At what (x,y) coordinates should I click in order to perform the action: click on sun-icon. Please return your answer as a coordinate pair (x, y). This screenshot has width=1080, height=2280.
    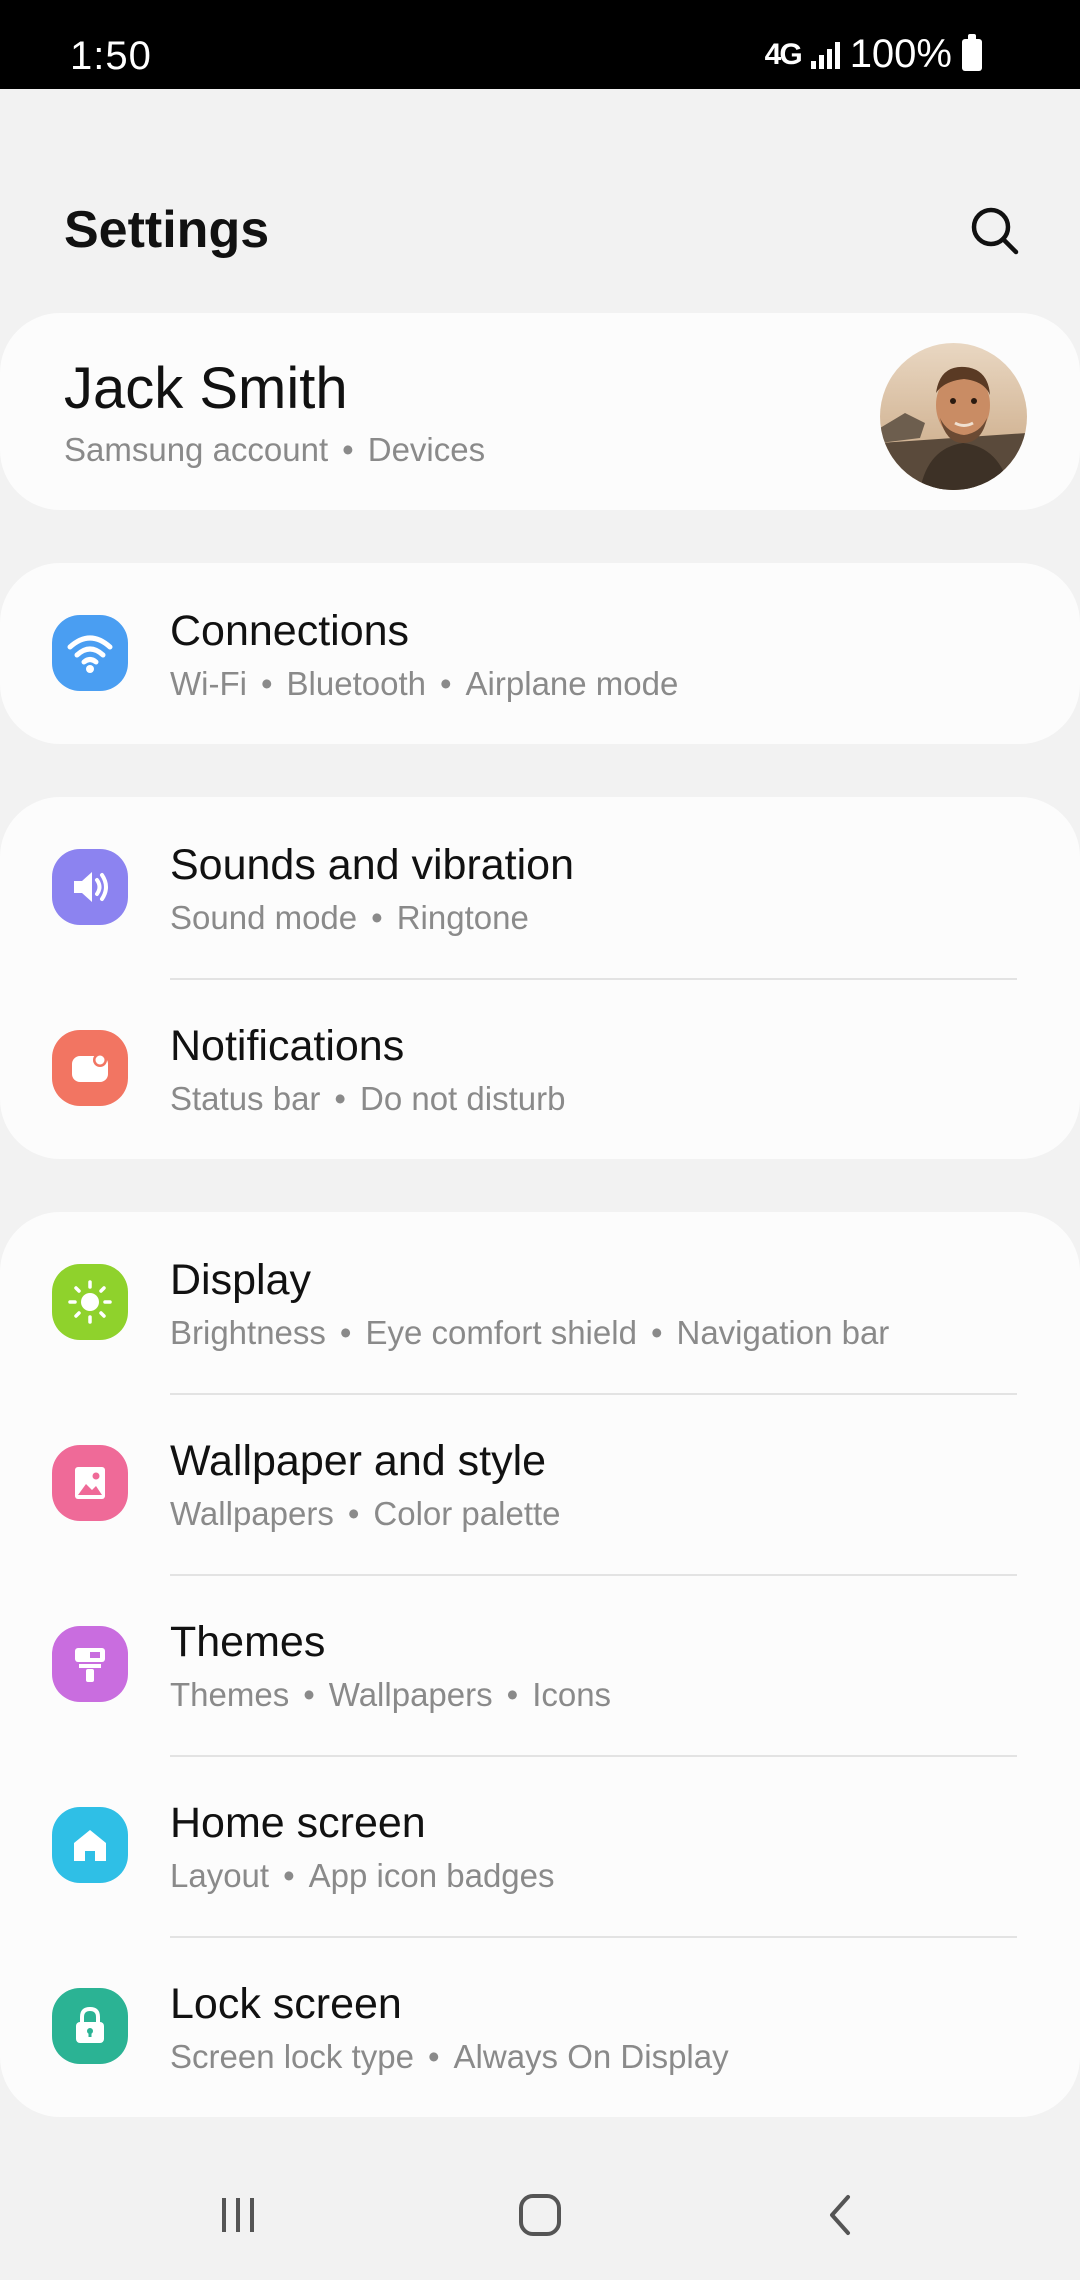
    Looking at the image, I should click on (90, 1302).